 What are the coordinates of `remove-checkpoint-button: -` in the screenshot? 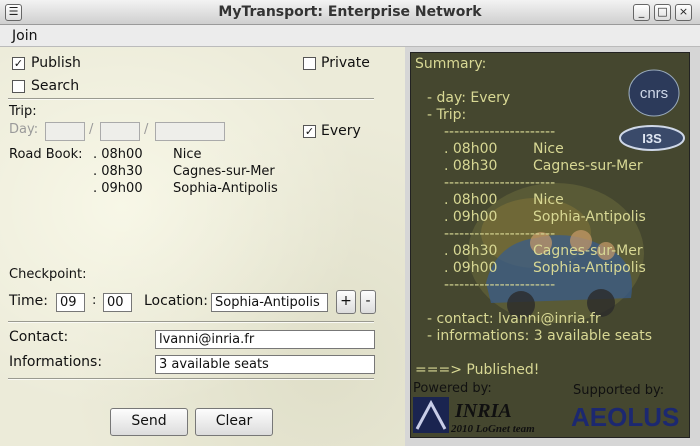 It's located at (368, 302).